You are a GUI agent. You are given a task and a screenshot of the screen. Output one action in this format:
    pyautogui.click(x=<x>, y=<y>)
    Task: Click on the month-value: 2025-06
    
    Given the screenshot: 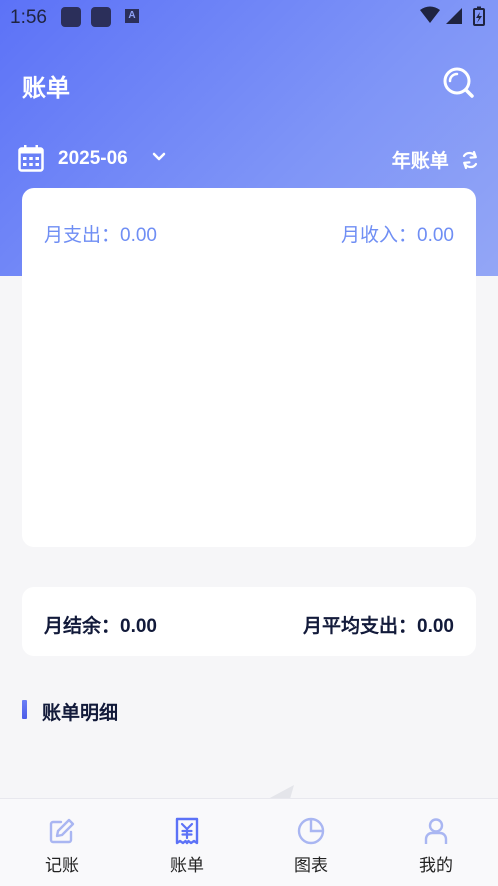 What is the action you would take?
    pyautogui.click(x=93, y=159)
    